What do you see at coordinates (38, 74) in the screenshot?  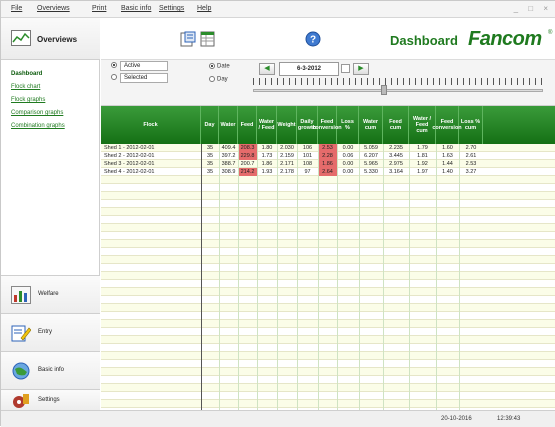 I see `nav-dashboard: Dashboard` at bounding box center [38, 74].